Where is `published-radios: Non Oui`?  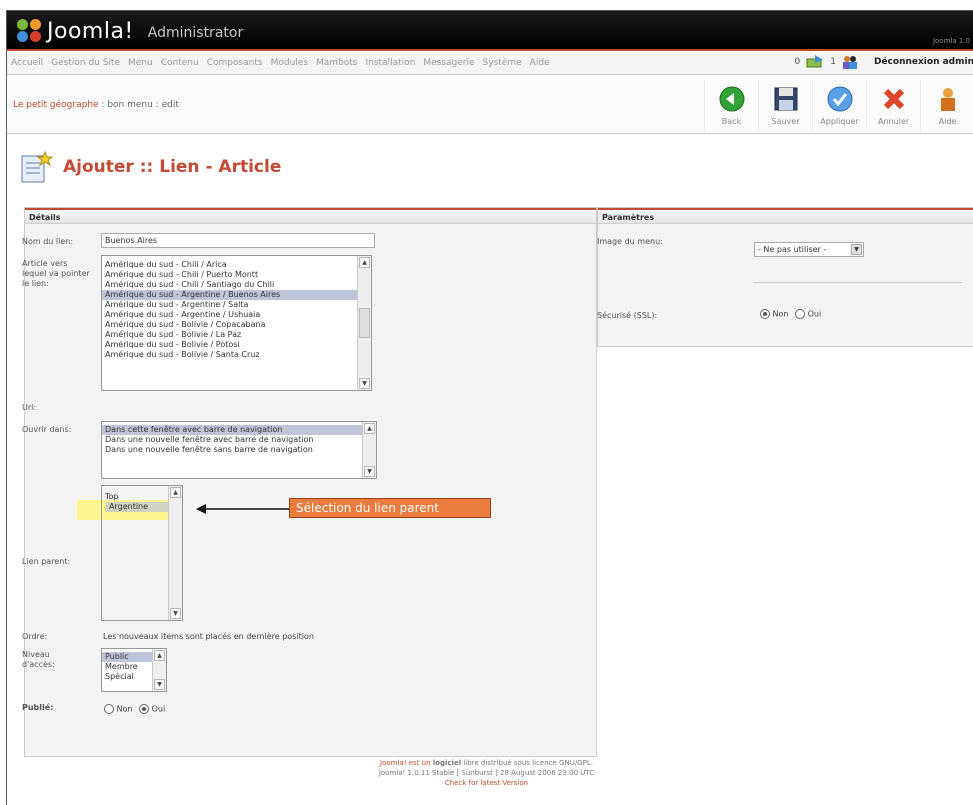 published-radios: Non Oui is located at coordinates (134, 709).